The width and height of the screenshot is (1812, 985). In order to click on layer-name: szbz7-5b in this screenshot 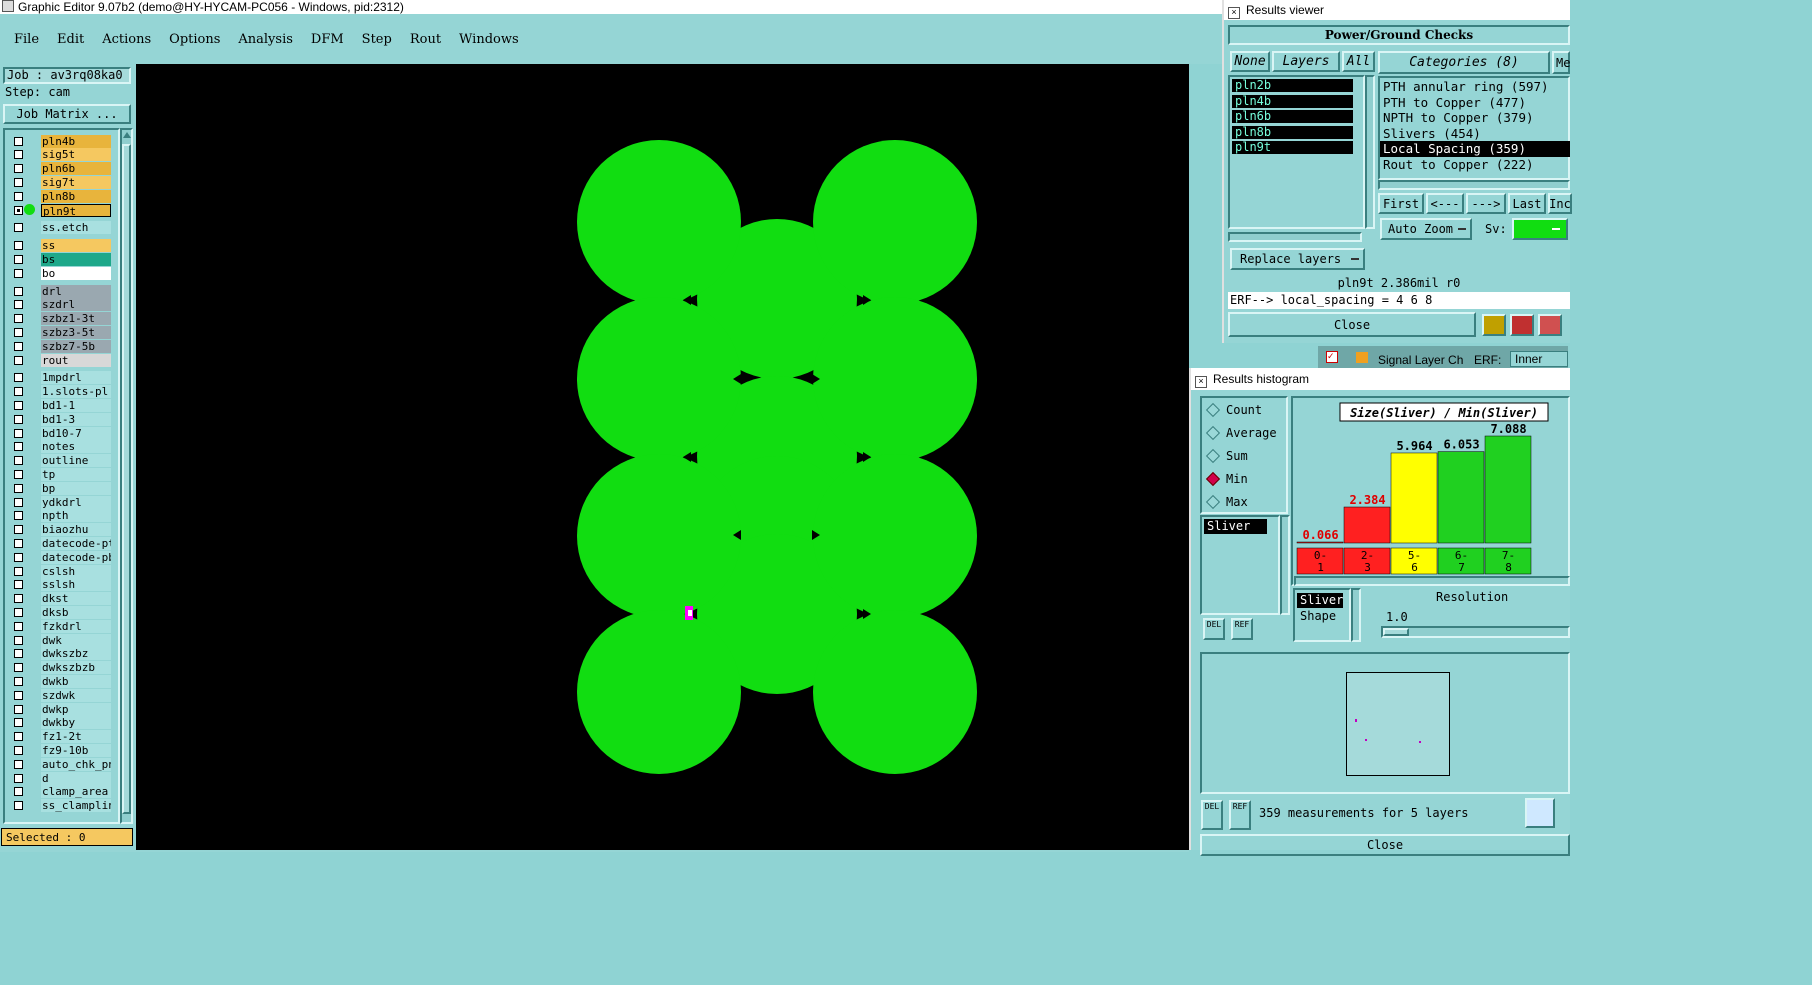, I will do `click(76, 346)`.